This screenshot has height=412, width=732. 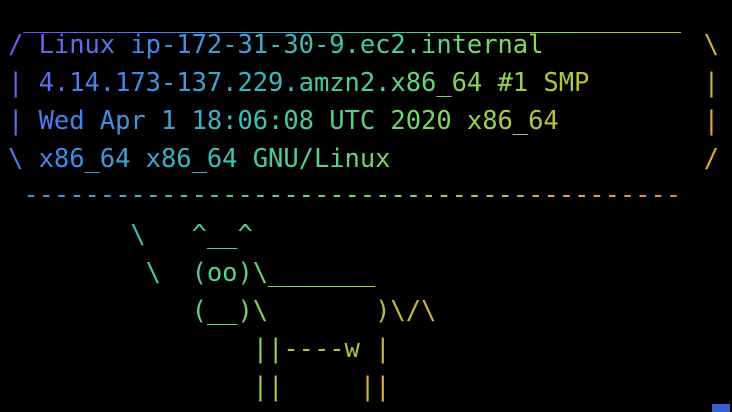 What do you see at coordinates (459, 45) in the screenshot?
I see `terminal-char: t` at bounding box center [459, 45].